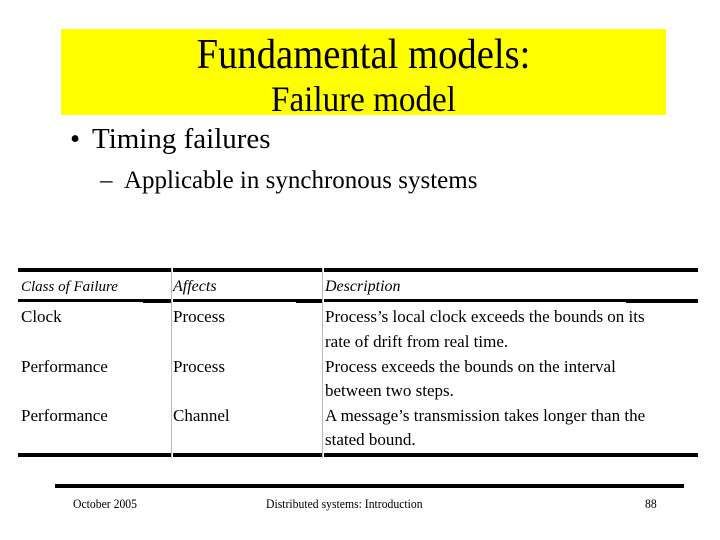 The height and width of the screenshot is (540, 720). What do you see at coordinates (69, 287) in the screenshot?
I see `header-class-of-failure: Class of Failure` at bounding box center [69, 287].